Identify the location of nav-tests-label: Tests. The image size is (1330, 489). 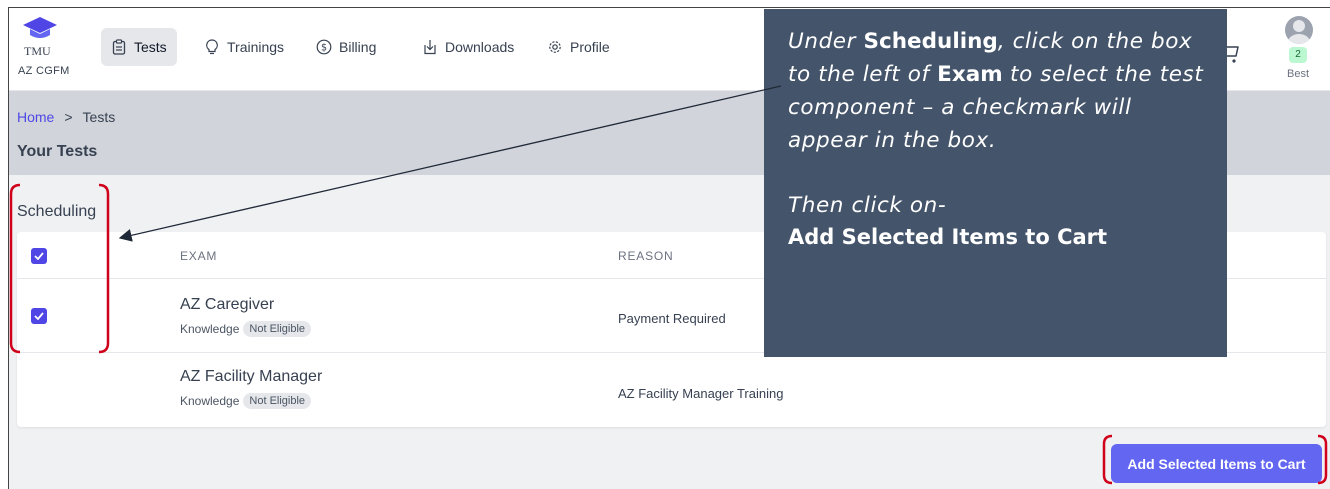
(150, 47).